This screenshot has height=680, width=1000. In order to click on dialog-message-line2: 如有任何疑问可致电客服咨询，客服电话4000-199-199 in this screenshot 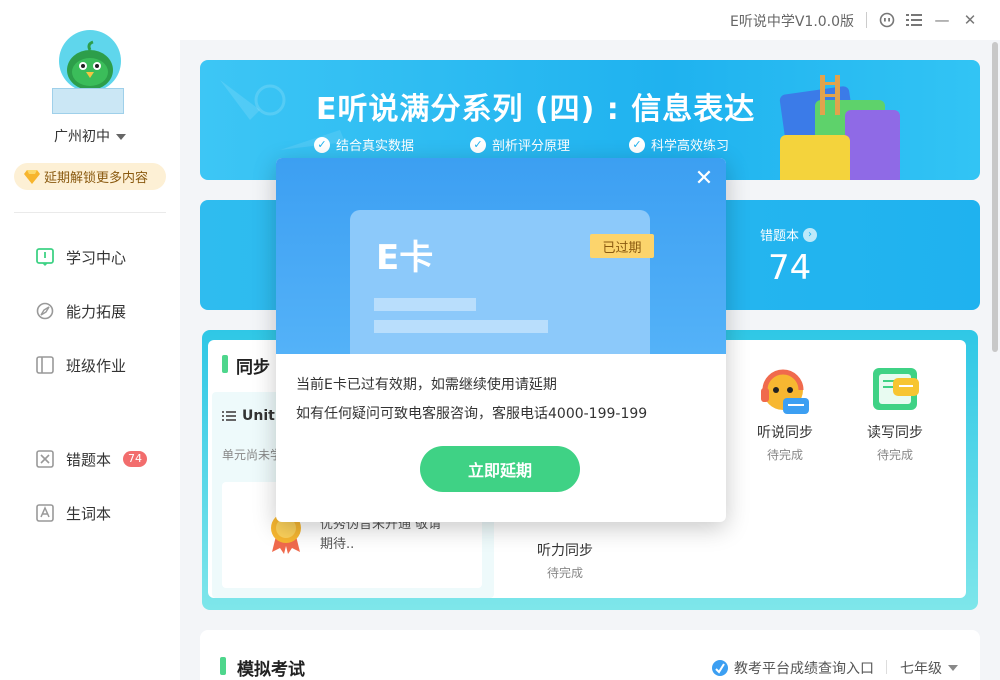, I will do `click(472, 414)`.